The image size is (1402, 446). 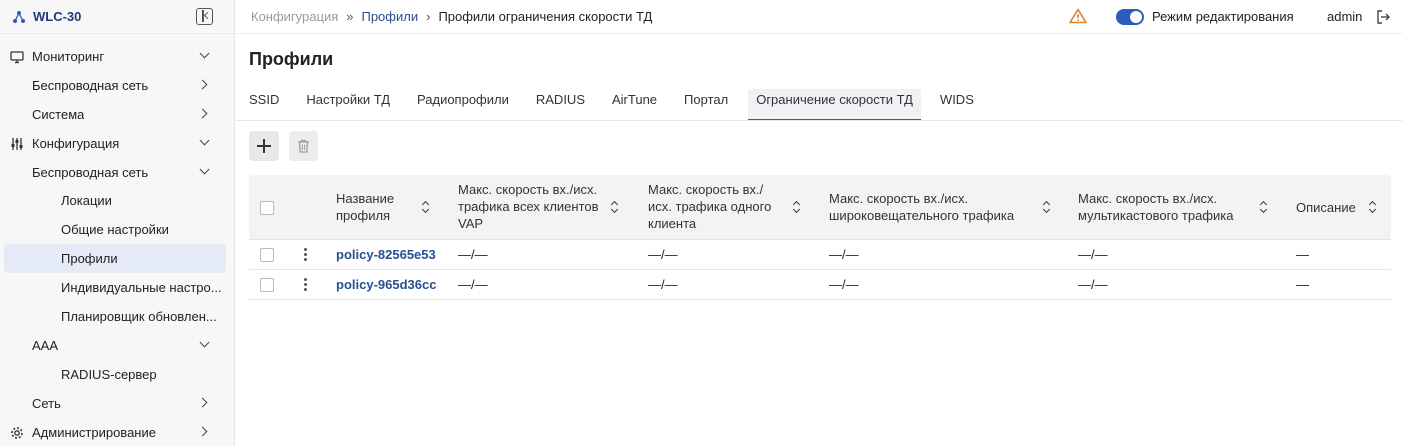 What do you see at coordinates (1383, 17) in the screenshot?
I see `logout-icon` at bounding box center [1383, 17].